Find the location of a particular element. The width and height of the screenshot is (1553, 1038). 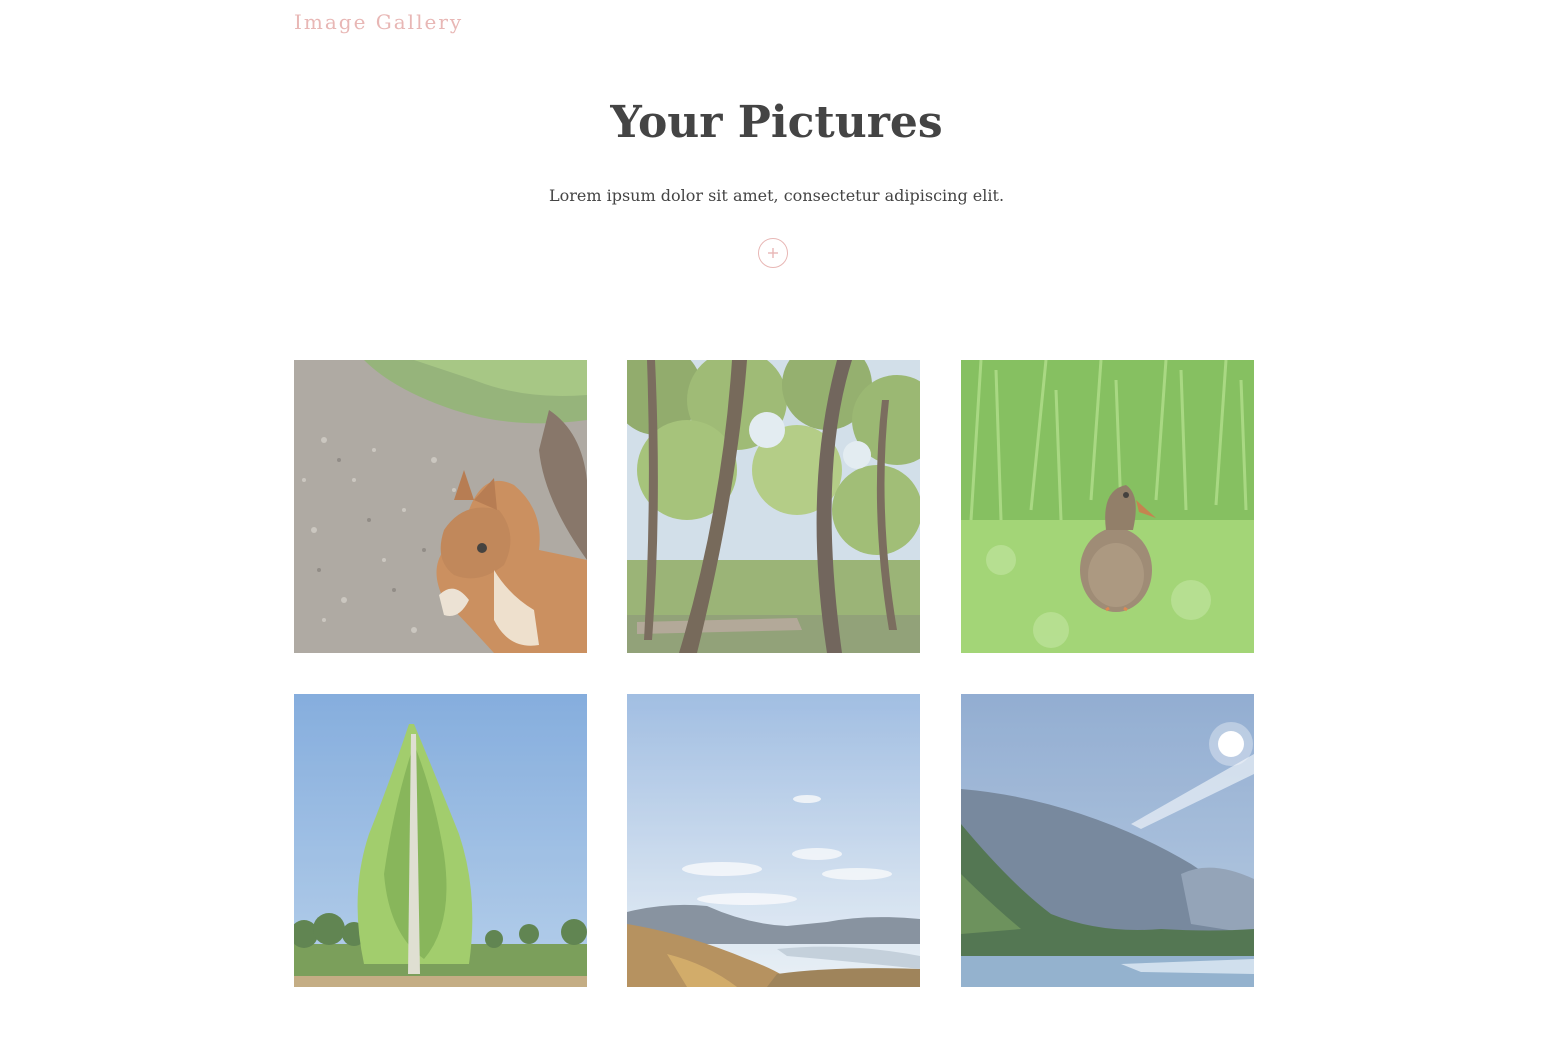

brand-link: Image Gallery is located at coordinates (378, 22).